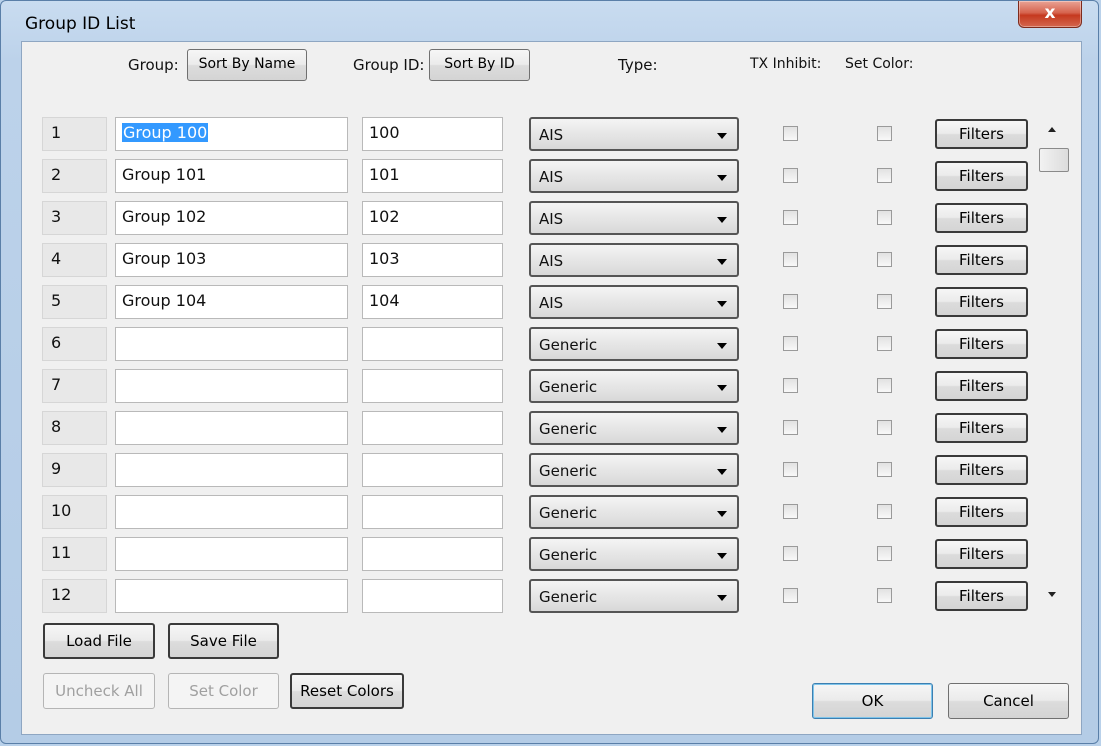 The width and height of the screenshot is (1101, 746). What do you see at coordinates (231, 176) in the screenshot?
I see `group-name-input: Group 101` at bounding box center [231, 176].